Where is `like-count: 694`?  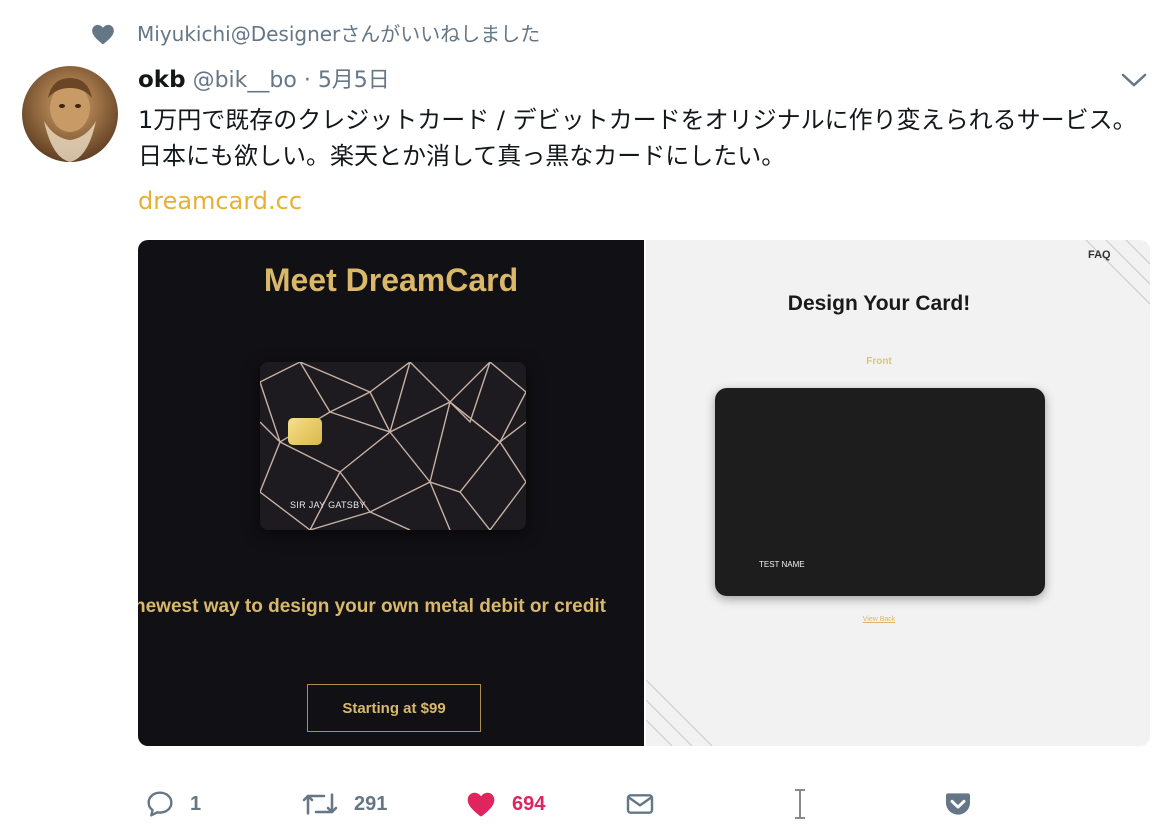
like-count: 694 is located at coordinates (529, 803).